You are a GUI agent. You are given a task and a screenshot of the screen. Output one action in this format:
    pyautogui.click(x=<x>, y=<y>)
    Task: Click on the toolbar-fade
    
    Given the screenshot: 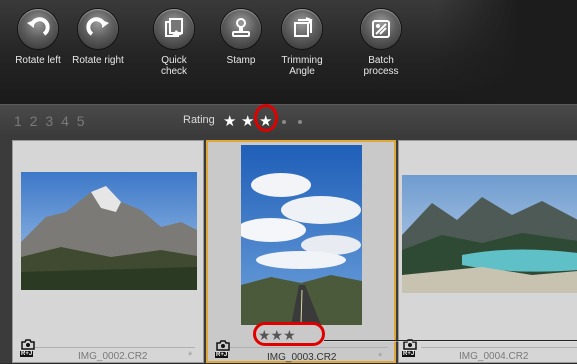 What is the action you would take?
    pyautogui.click(x=506, y=52)
    